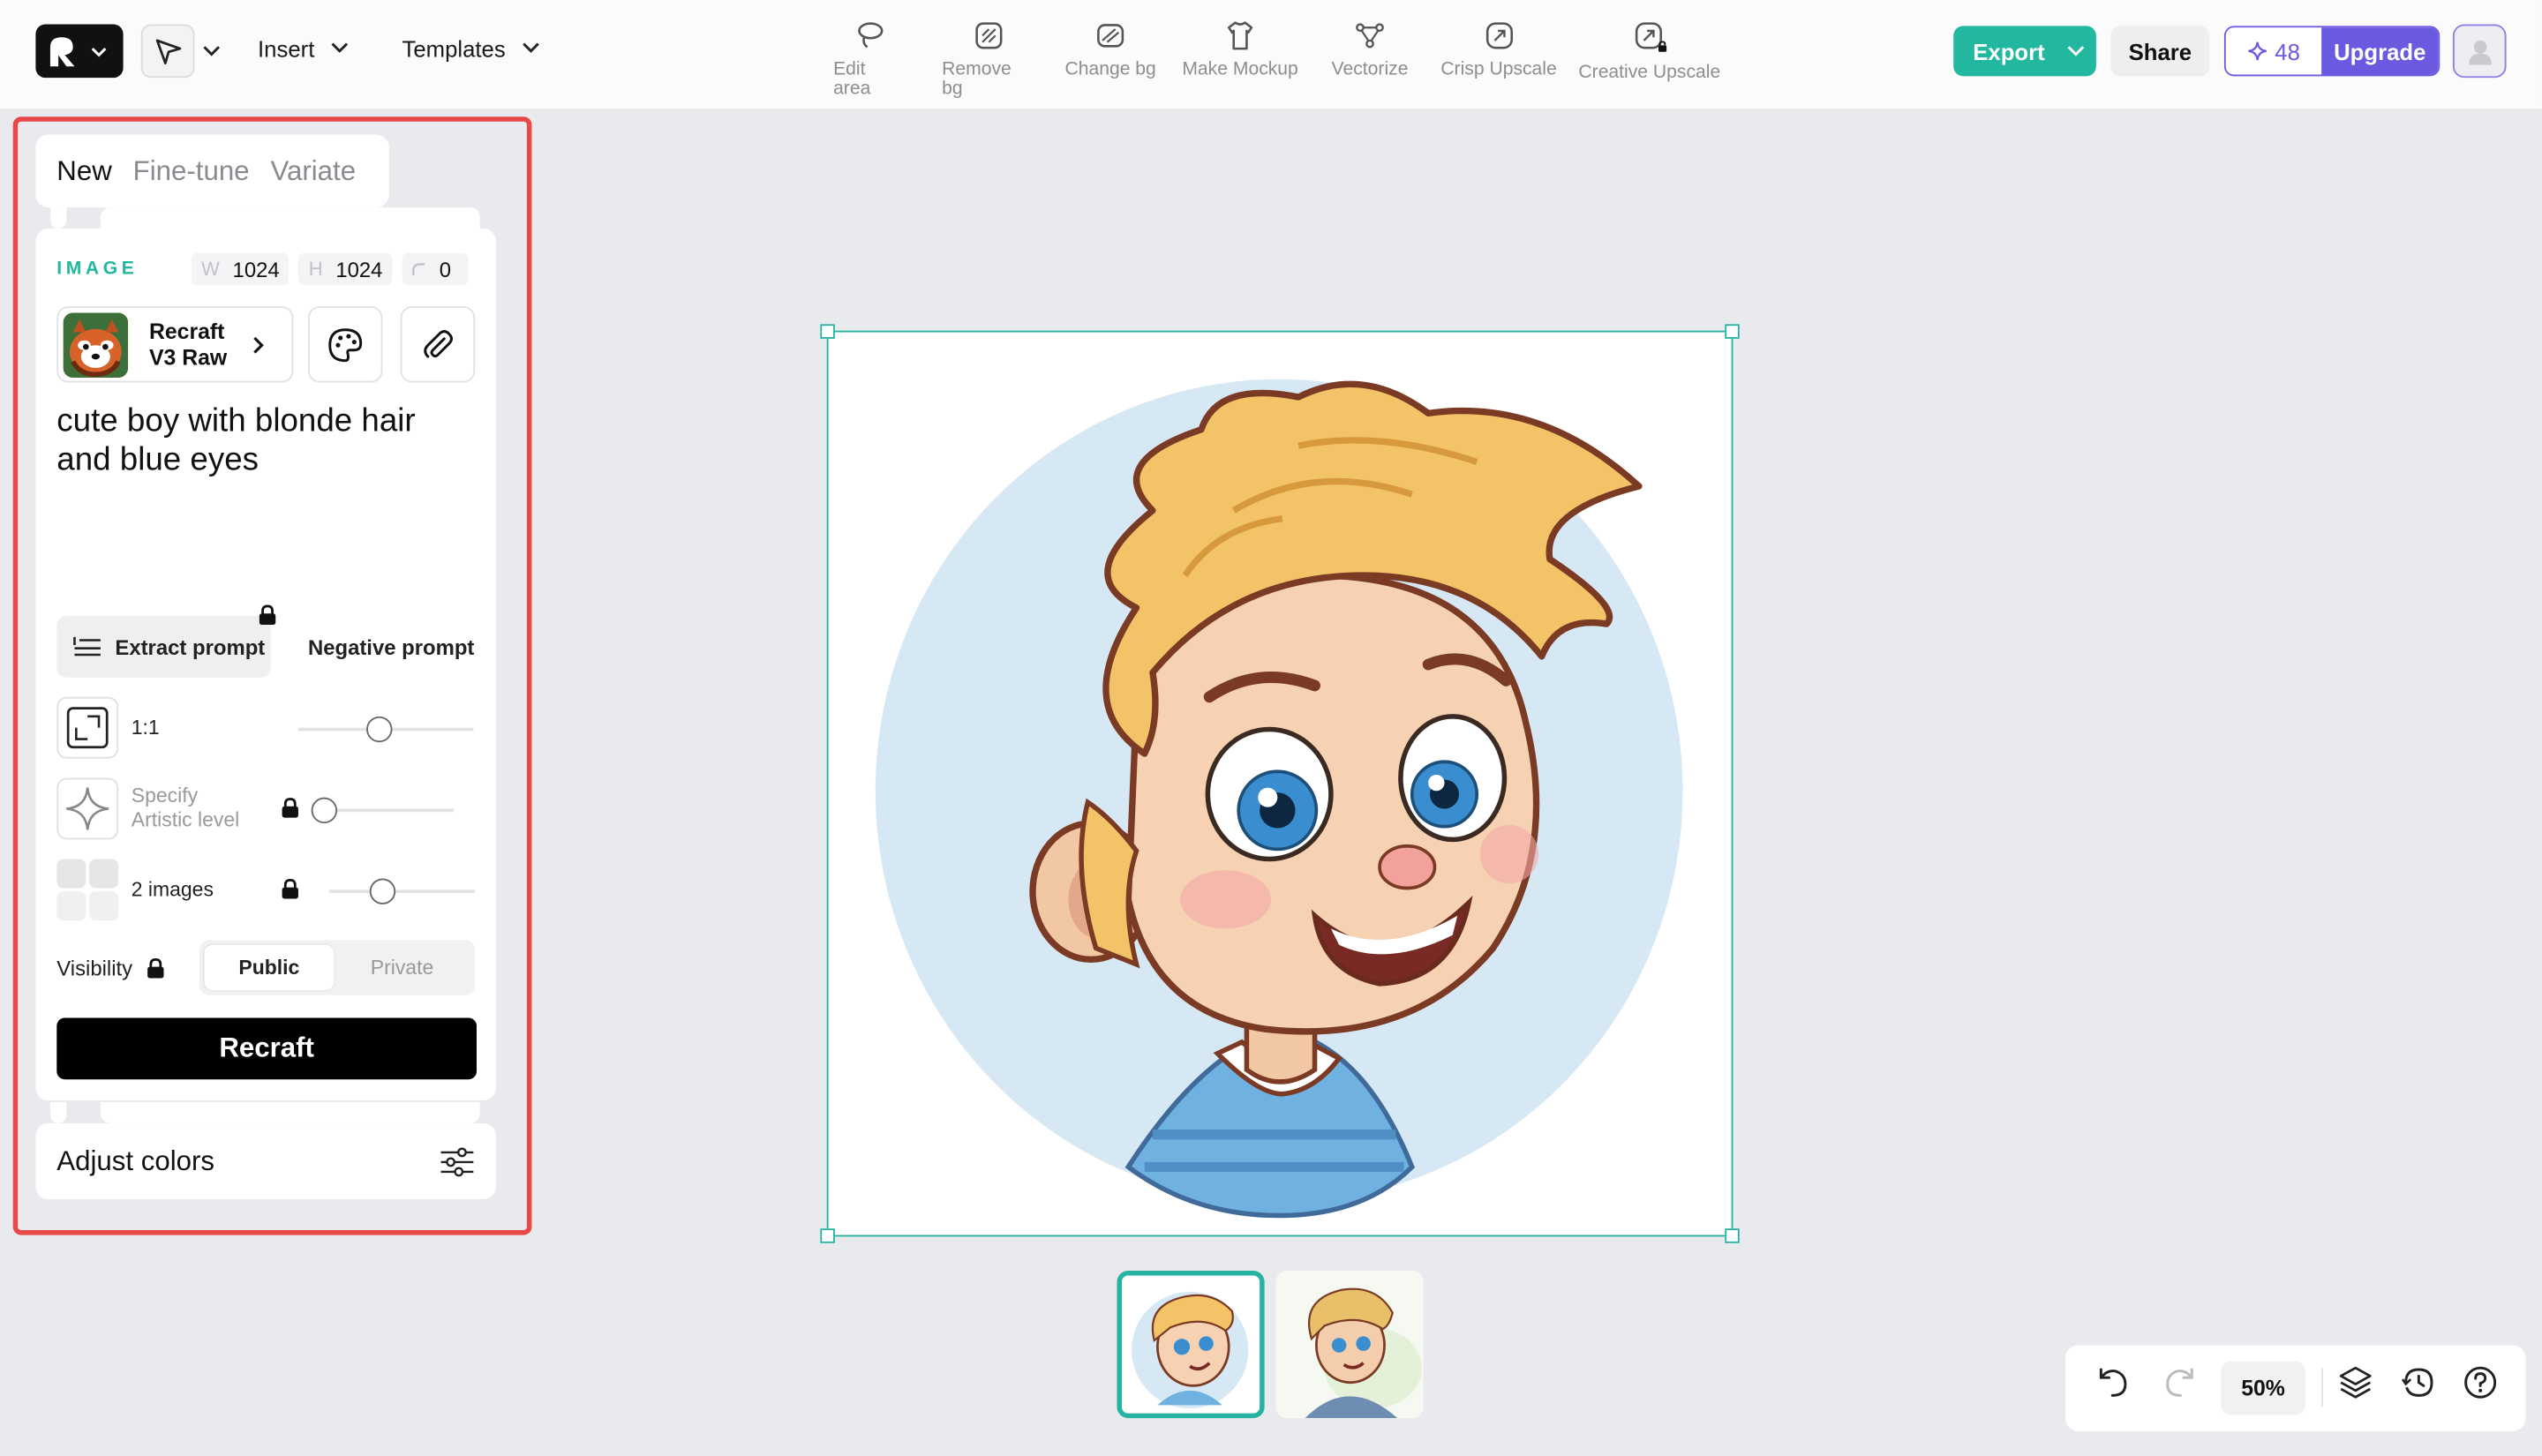 This screenshot has width=2542, height=1456. I want to click on artistic-level-button, so click(87, 809).